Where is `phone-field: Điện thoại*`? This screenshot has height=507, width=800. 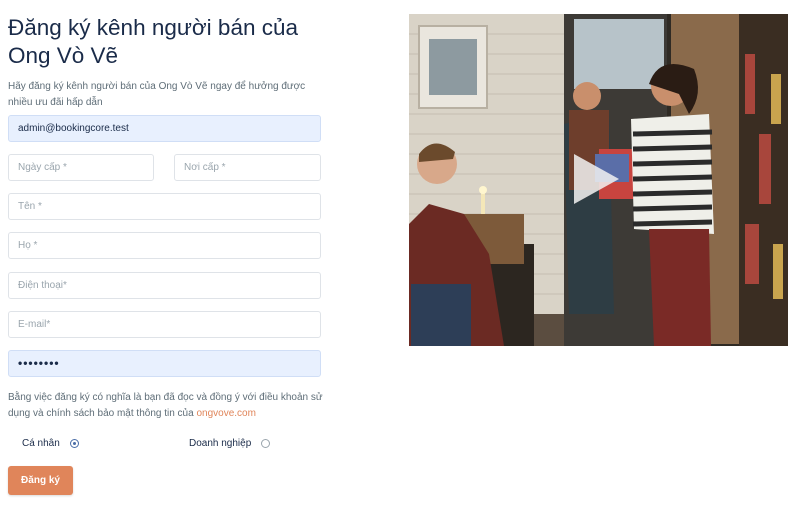
phone-field: Điện thoại* is located at coordinates (164, 285).